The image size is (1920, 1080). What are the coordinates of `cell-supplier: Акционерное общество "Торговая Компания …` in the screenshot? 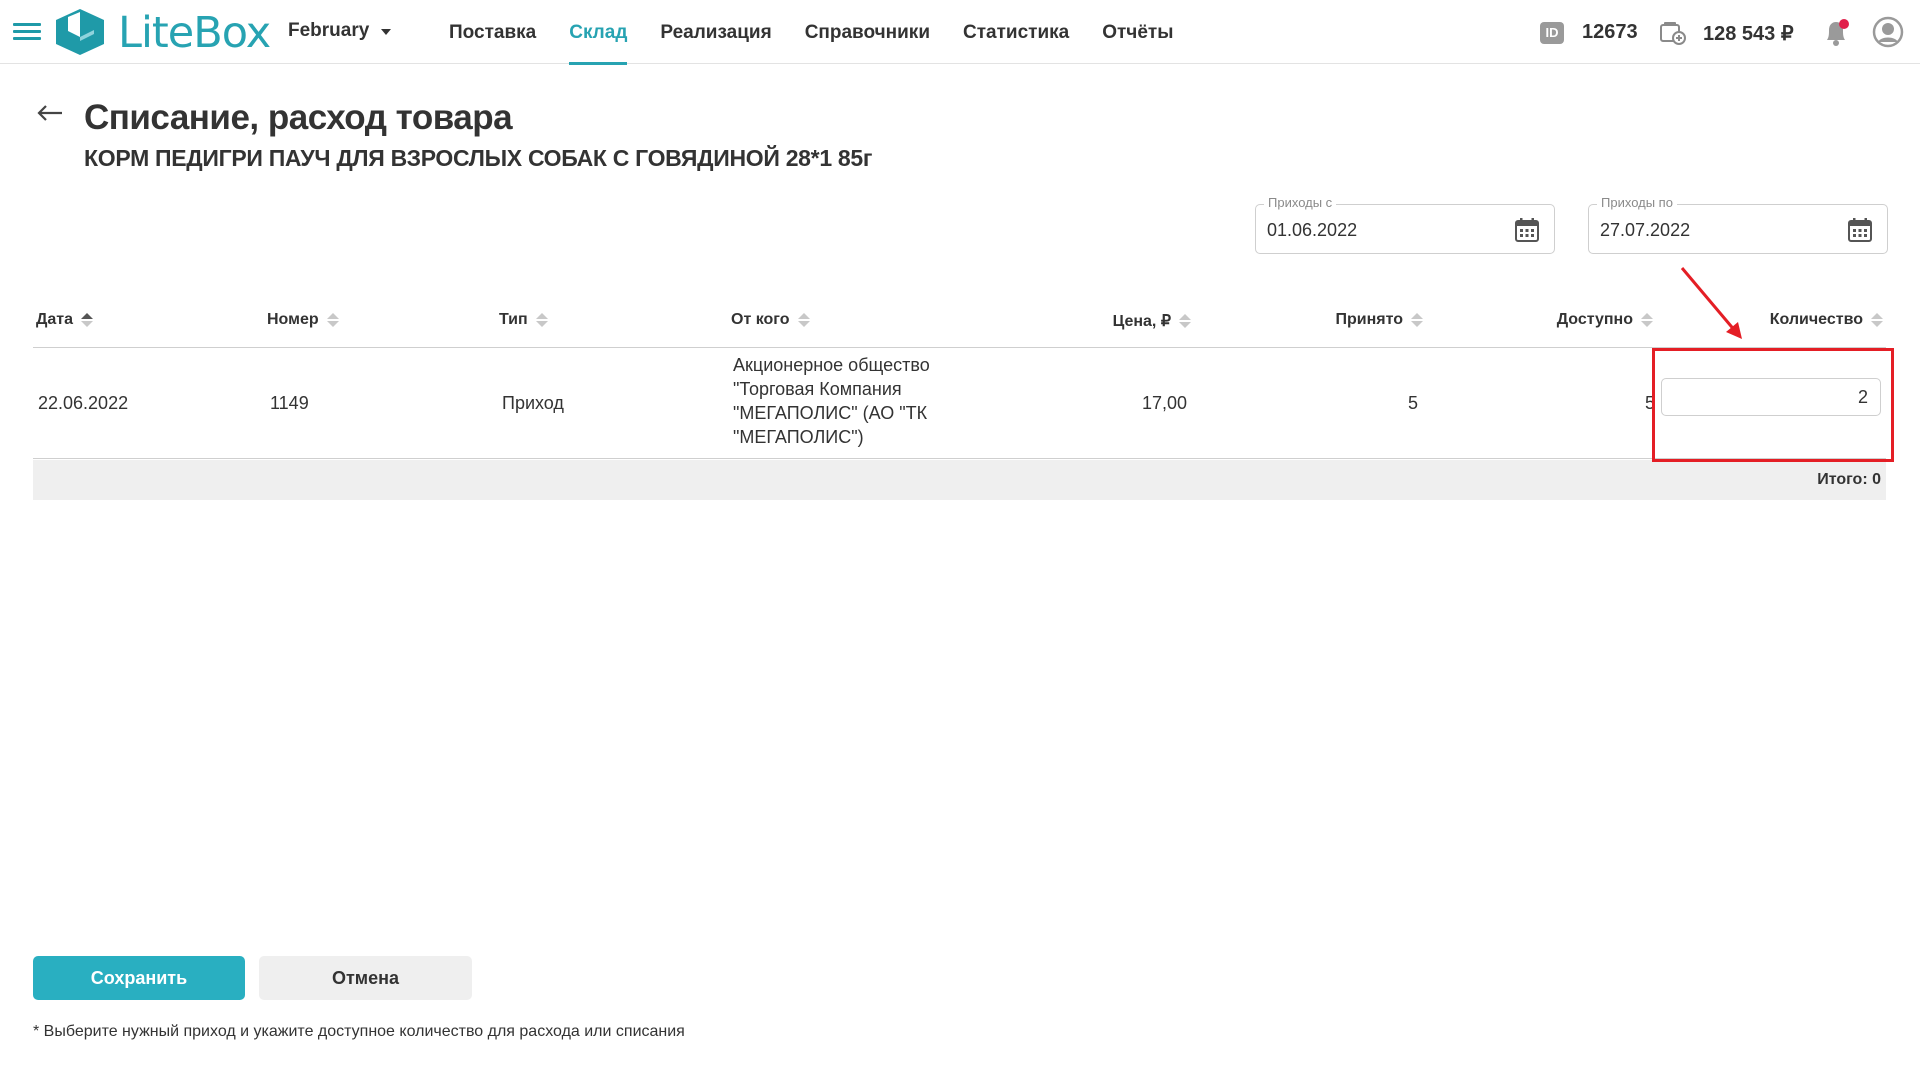 It's located at (848, 401).